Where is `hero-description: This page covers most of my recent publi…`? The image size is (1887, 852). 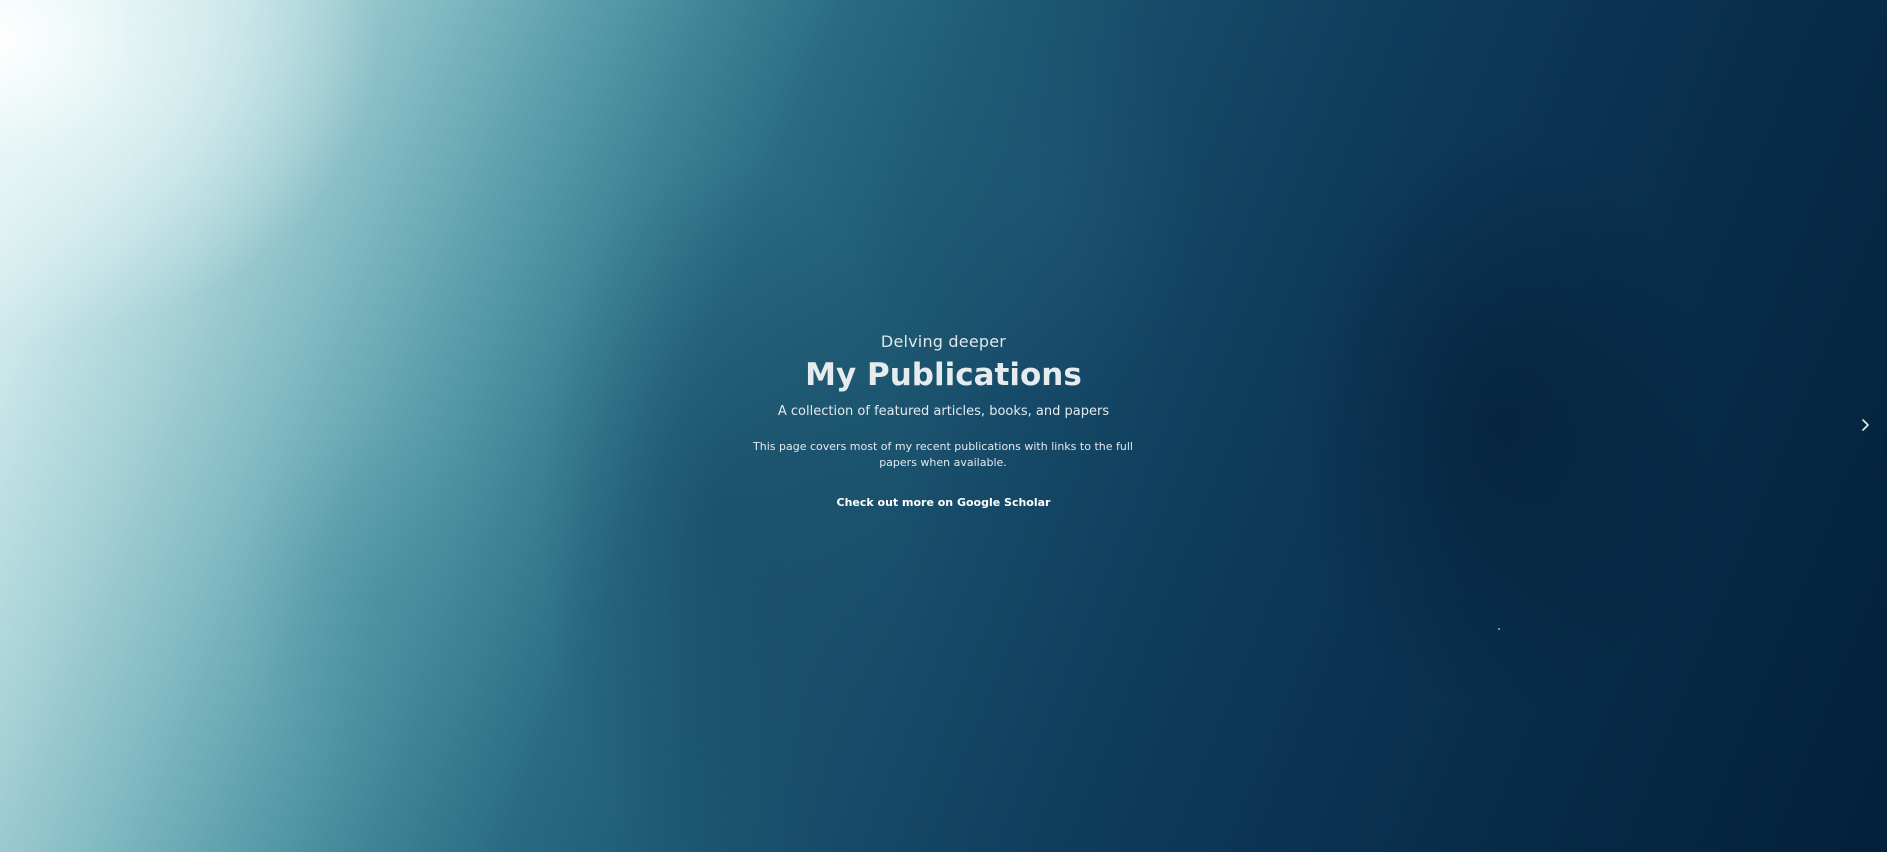
hero-description: This page covers most of my recent publi… is located at coordinates (943, 454).